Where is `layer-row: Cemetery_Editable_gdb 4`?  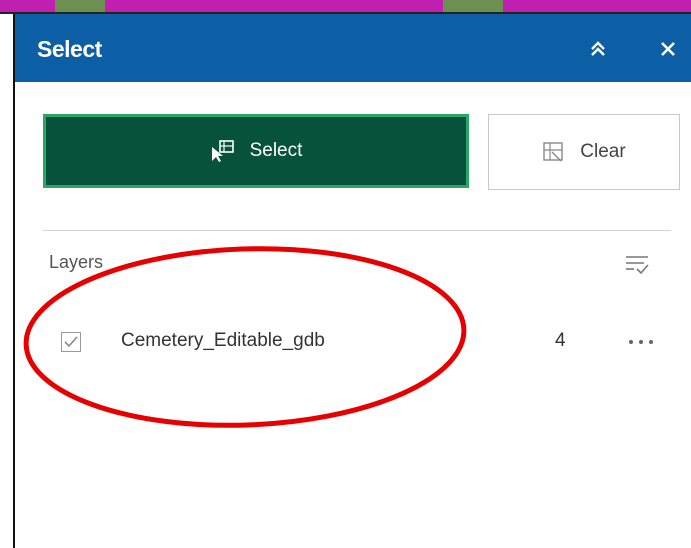
layer-row: Cemetery_Editable_gdb 4 is located at coordinates (360, 342).